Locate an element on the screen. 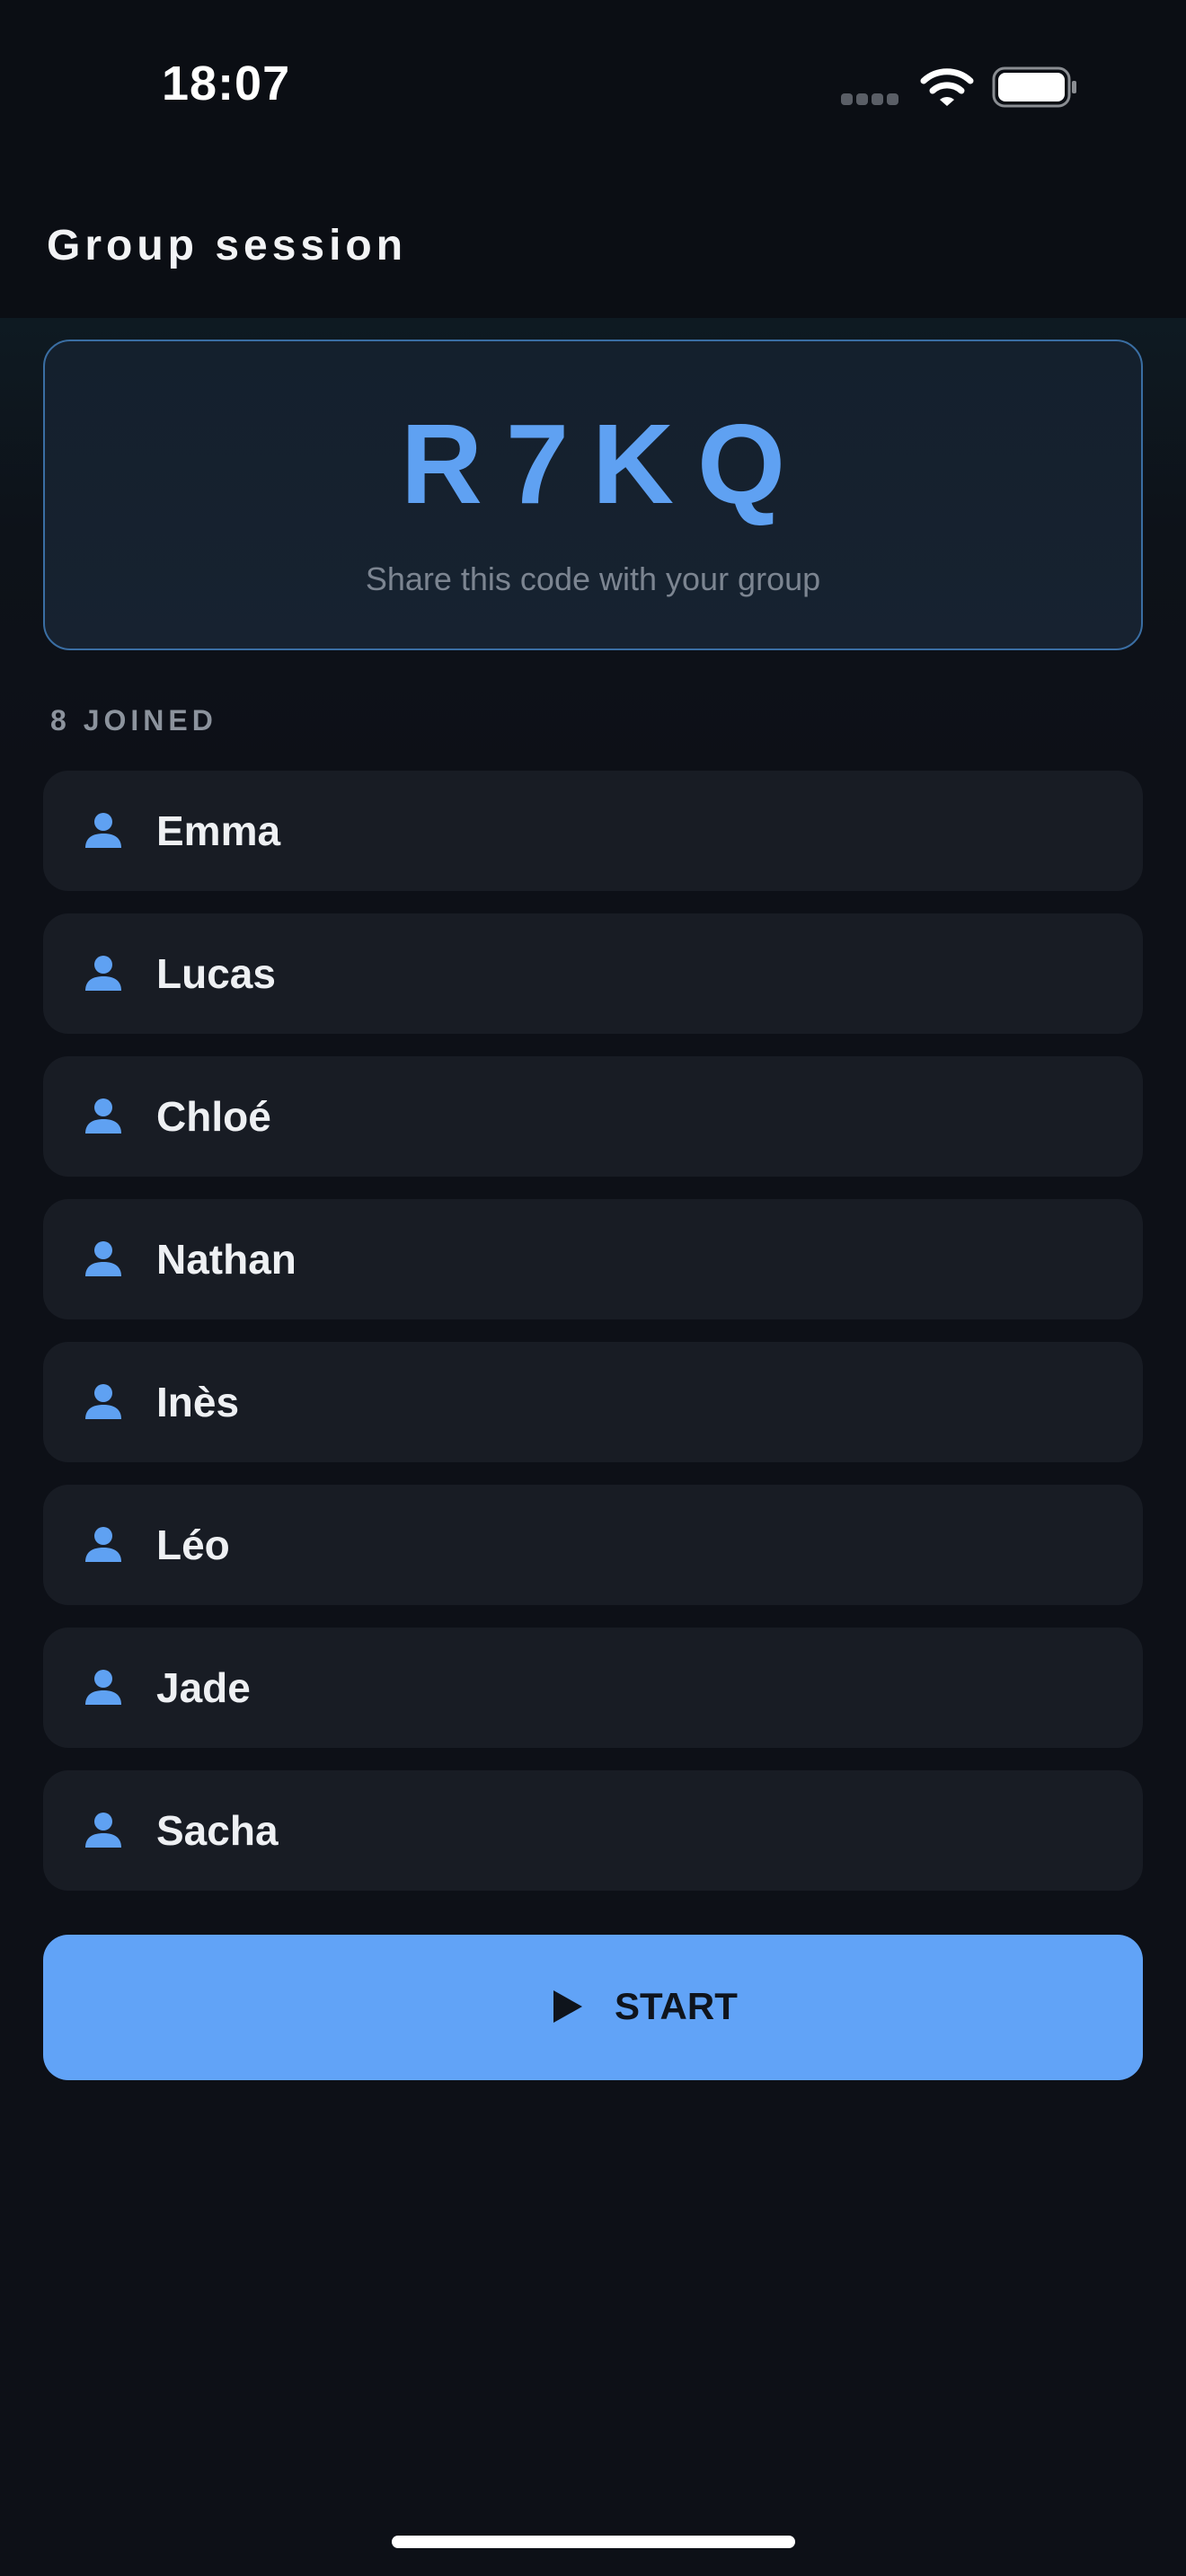  wifi-icon is located at coordinates (947, 87).